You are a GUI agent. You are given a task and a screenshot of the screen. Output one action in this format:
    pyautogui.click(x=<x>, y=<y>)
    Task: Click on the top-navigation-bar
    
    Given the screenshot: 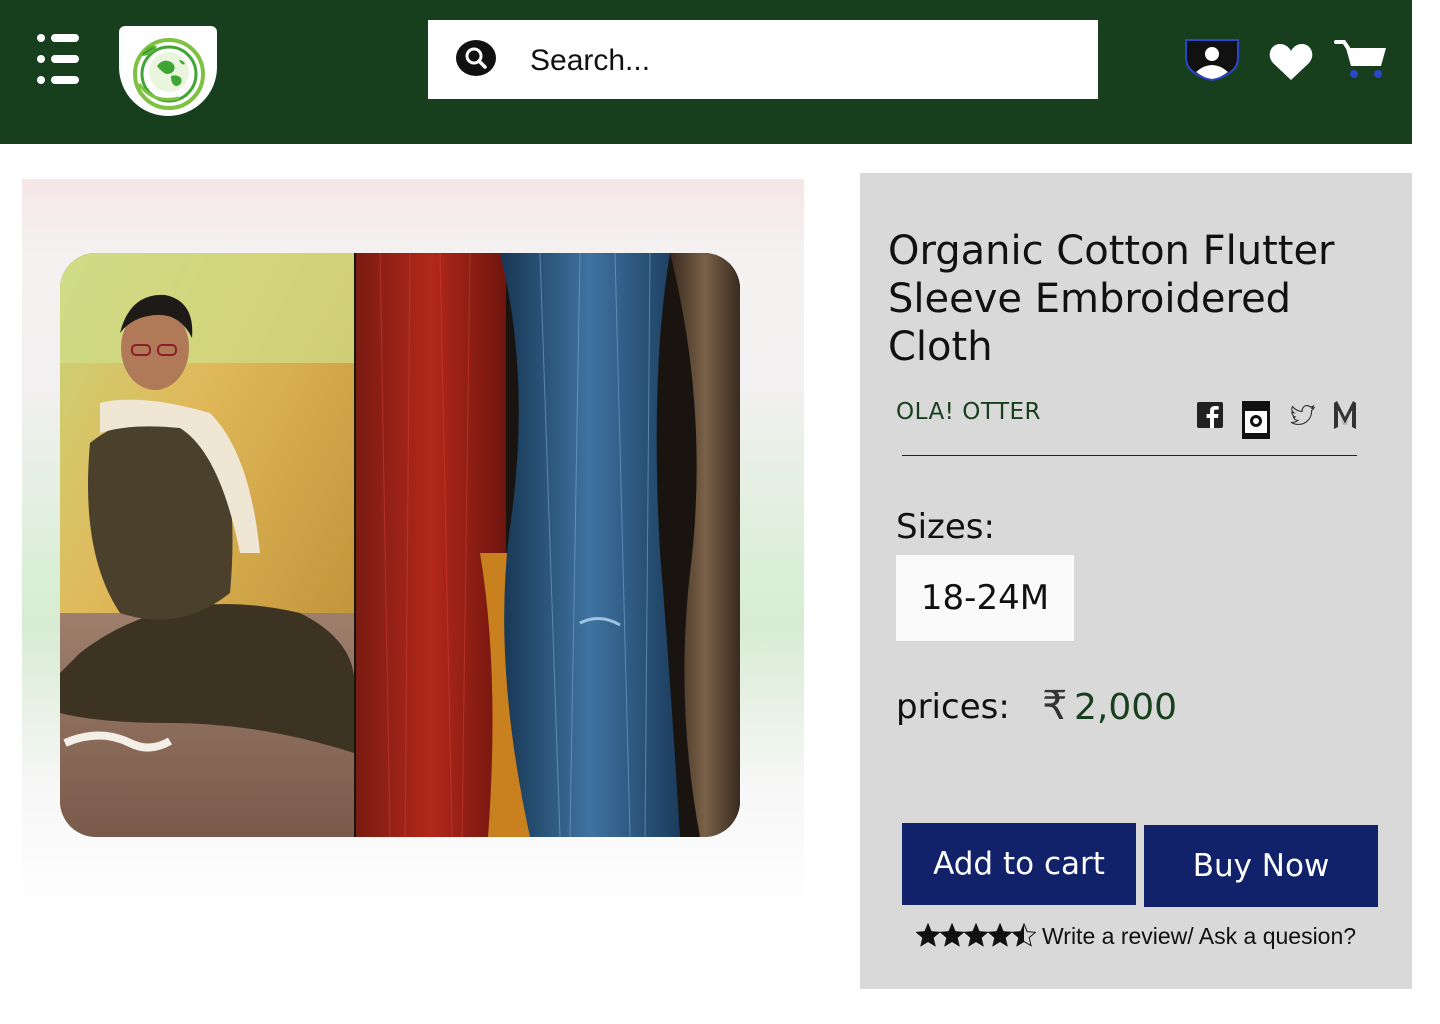 What is the action you would take?
    pyautogui.click(x=706, y=72)
    